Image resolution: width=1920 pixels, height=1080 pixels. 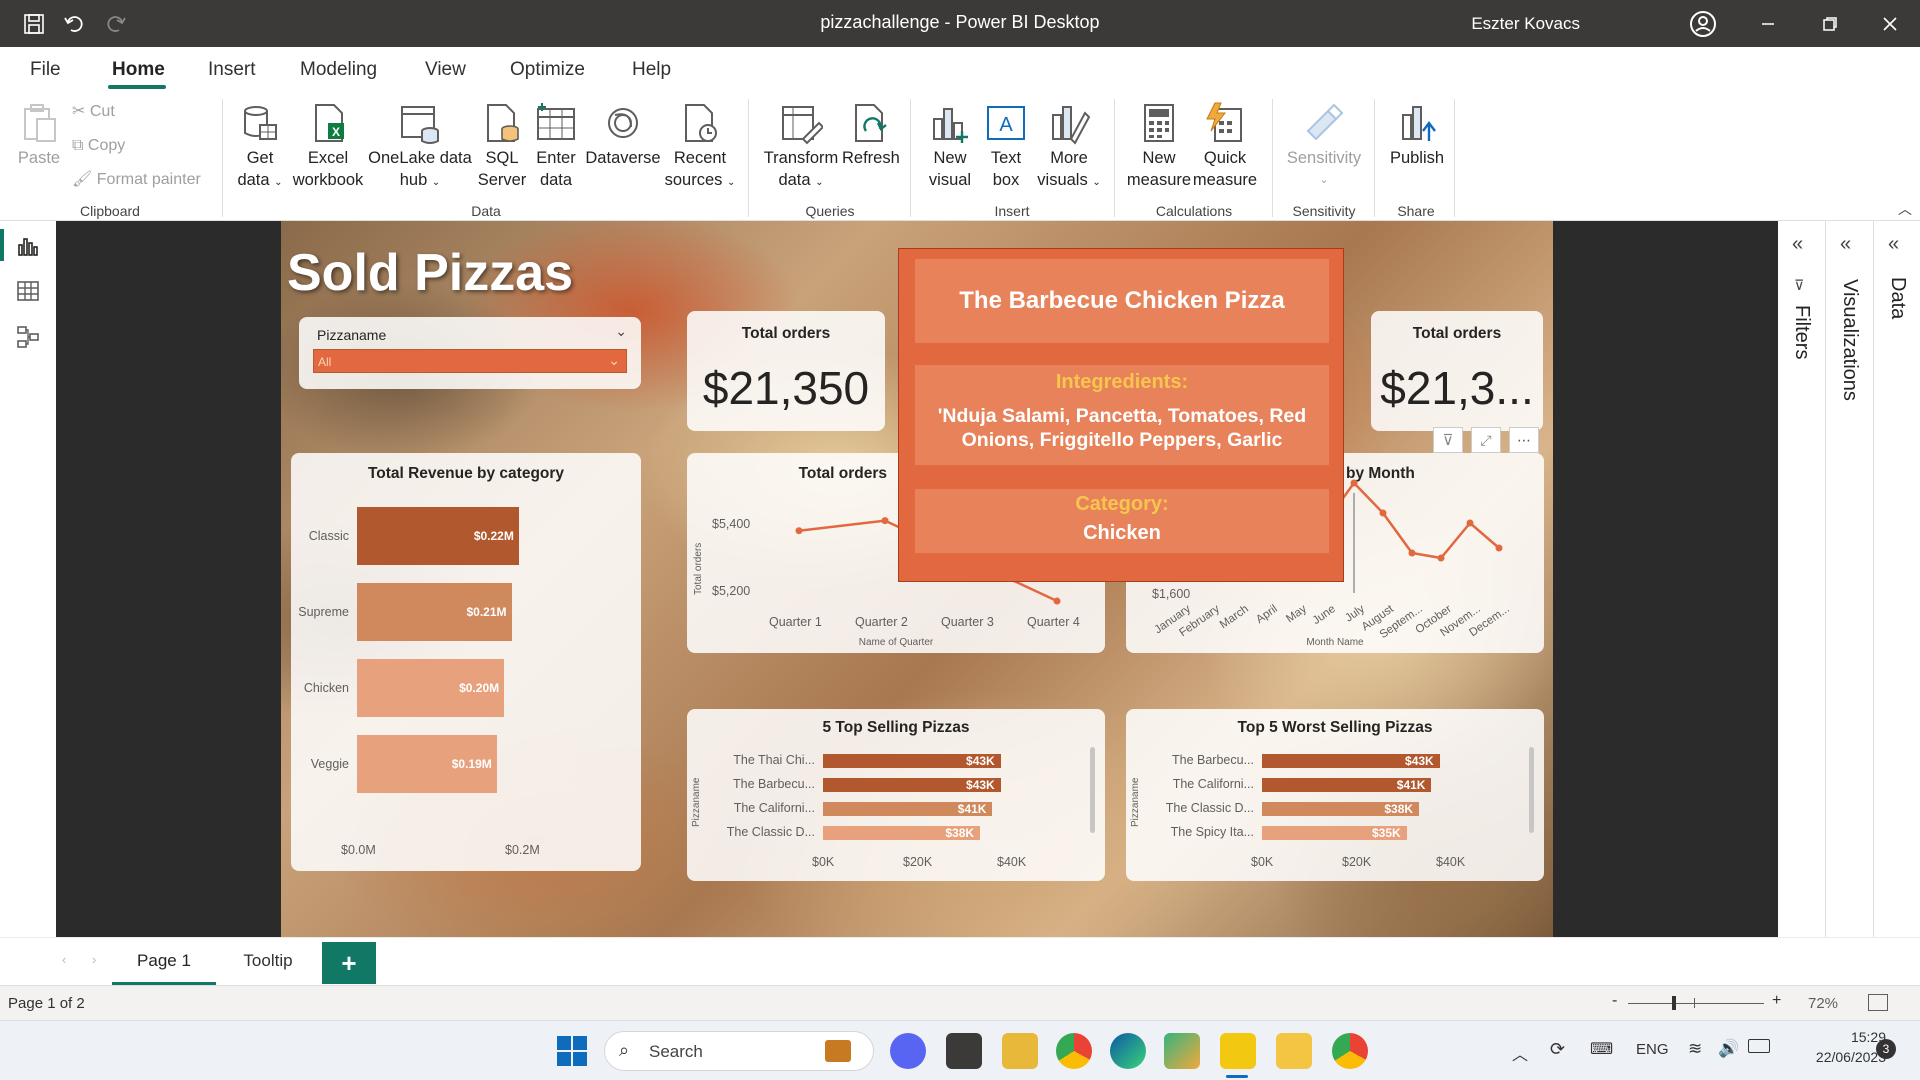 What do you see at coordinates (1768, 24) in the screenshot?
I see `minimize-icon` at bounding box center [1768, 24].